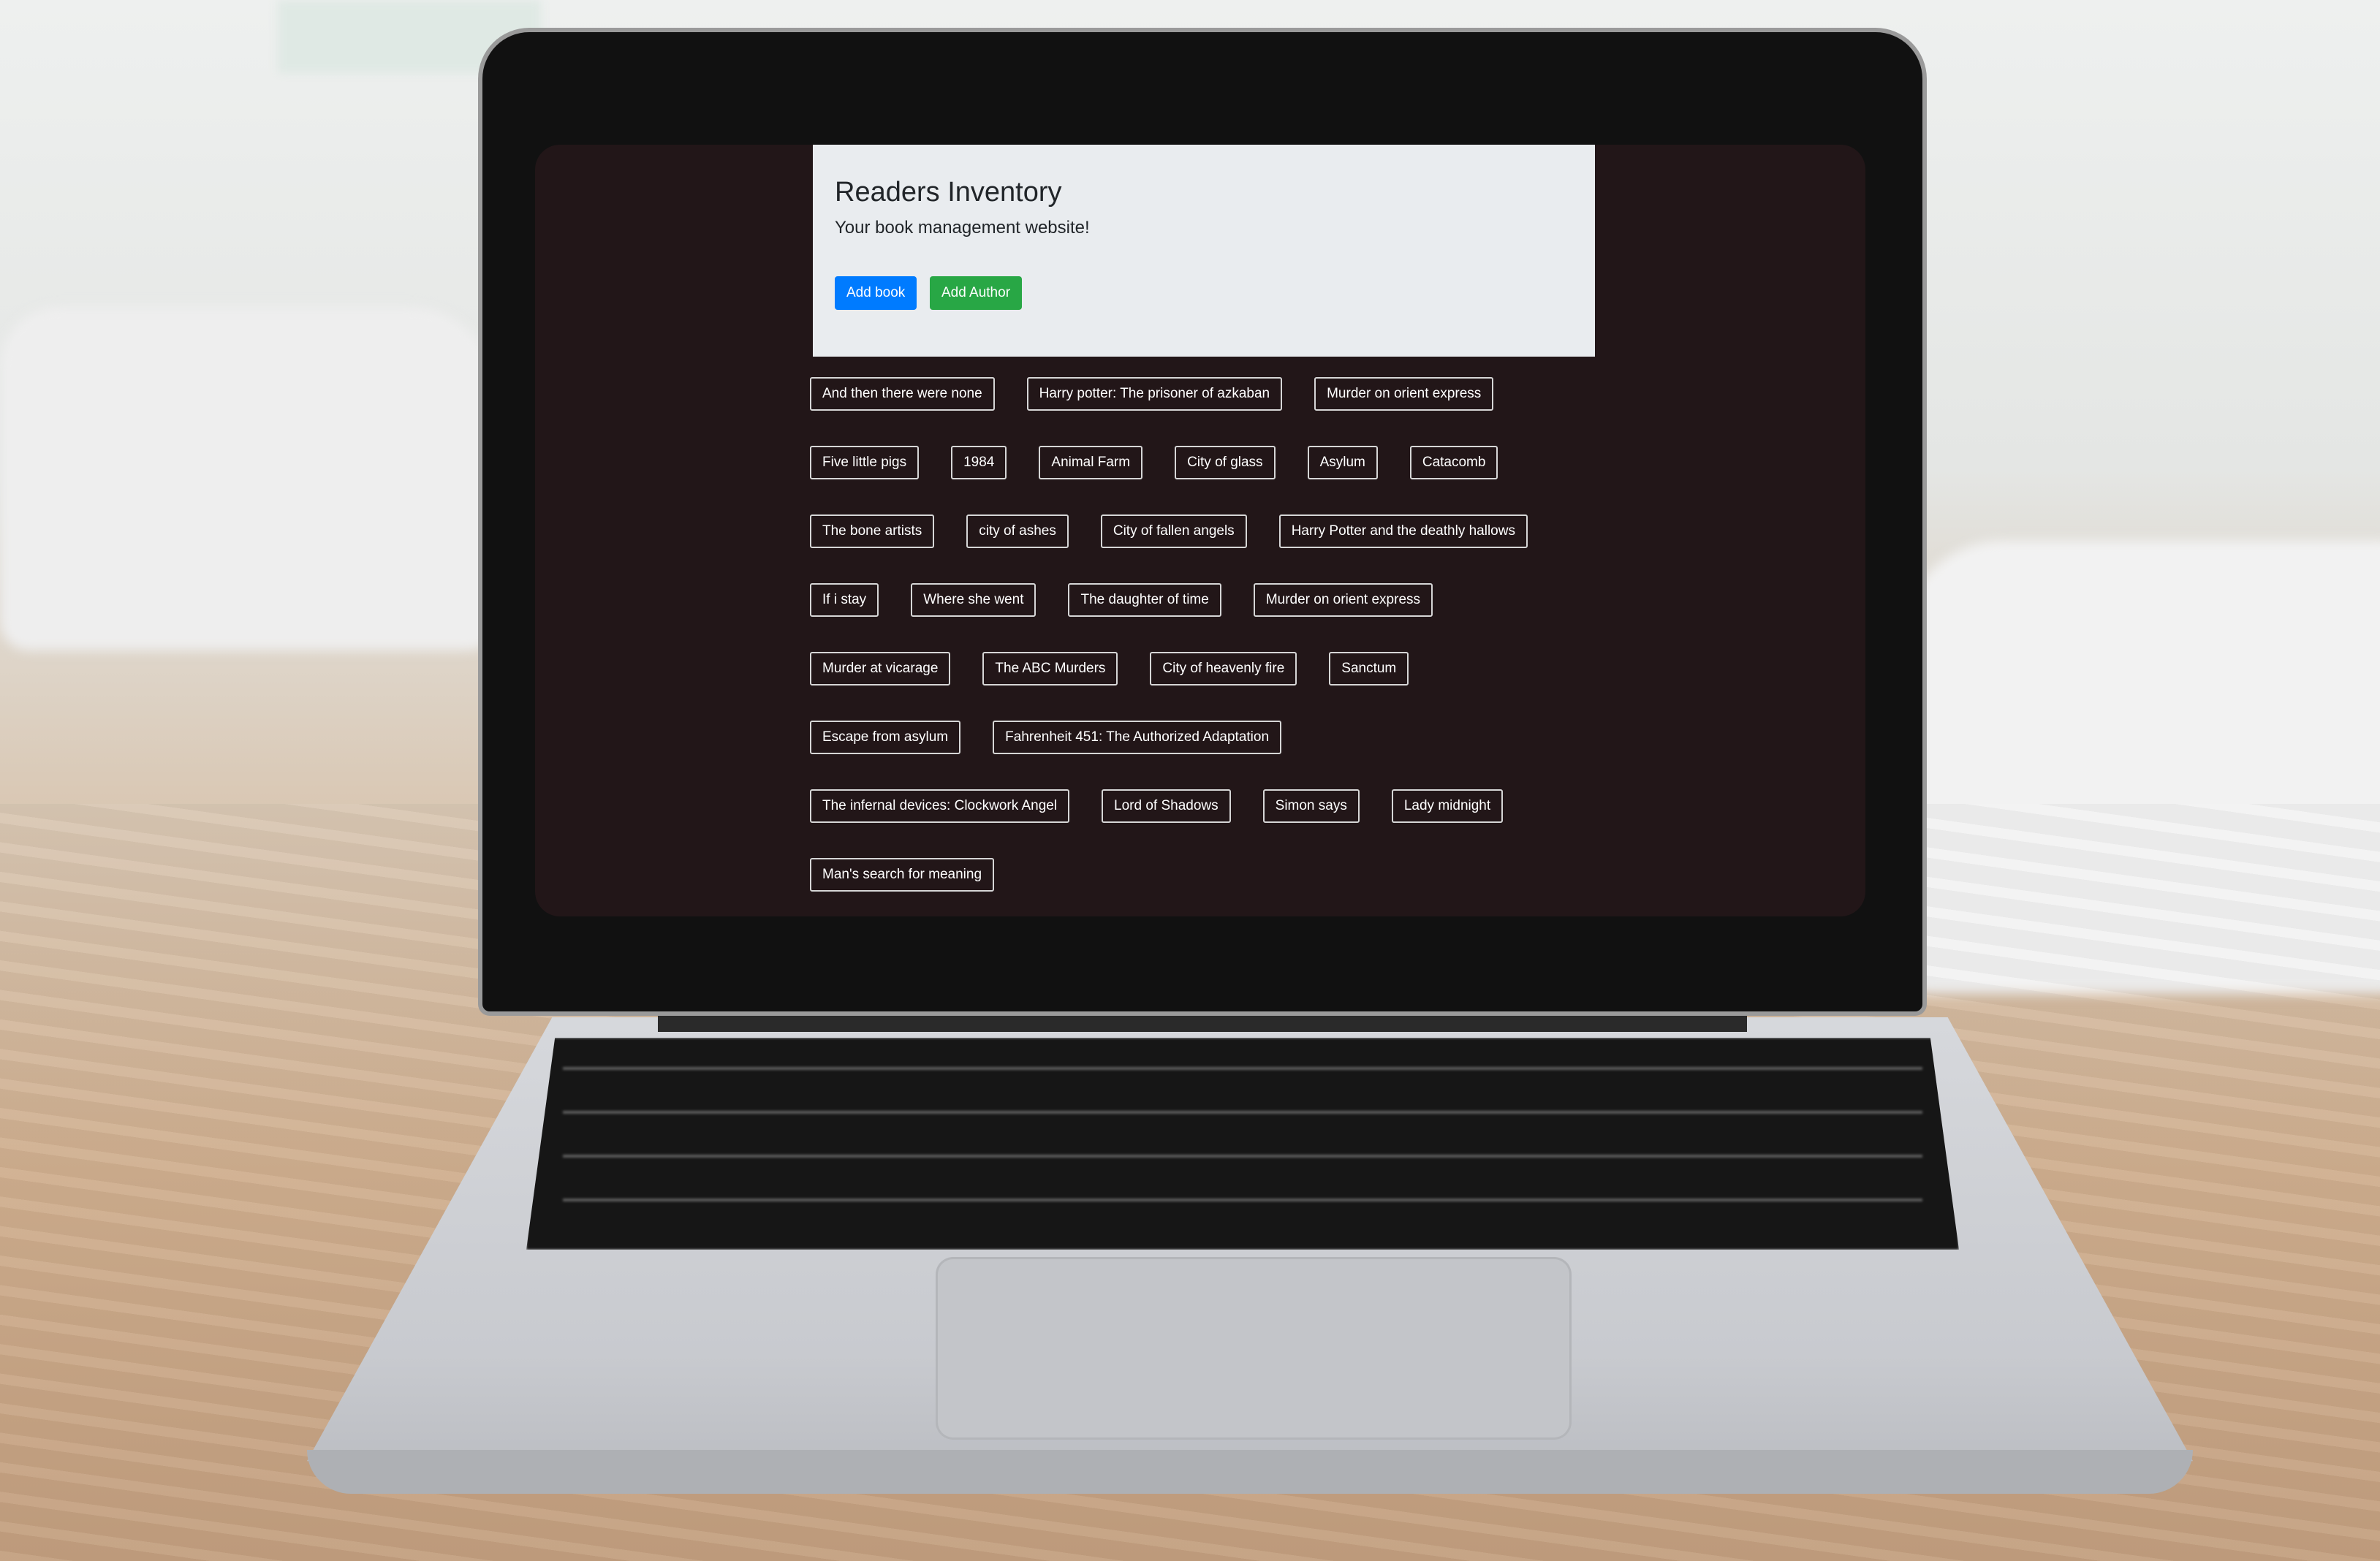  What do you see at coordinates (845, 600) in the screenshot?
I see `book-item: If i stay` at bounding box center [845, 600].